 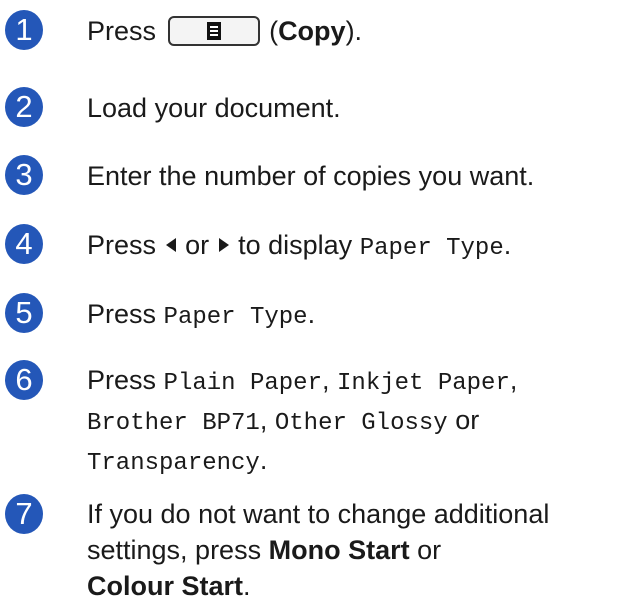 I want to click on option-plain-paper: Plain Paper, so click(x=242, y=383).